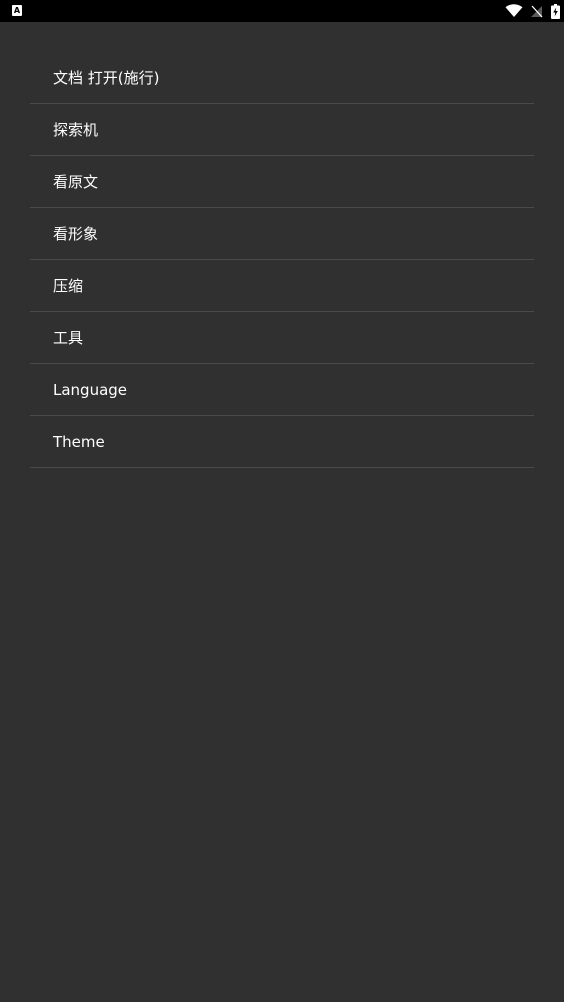 This screenshot has height=1002, width=564. What do you see at coordinates (68, 338) in the screenshot?
I see `menu-item-label: 工具` at bounding box center [68, 338].